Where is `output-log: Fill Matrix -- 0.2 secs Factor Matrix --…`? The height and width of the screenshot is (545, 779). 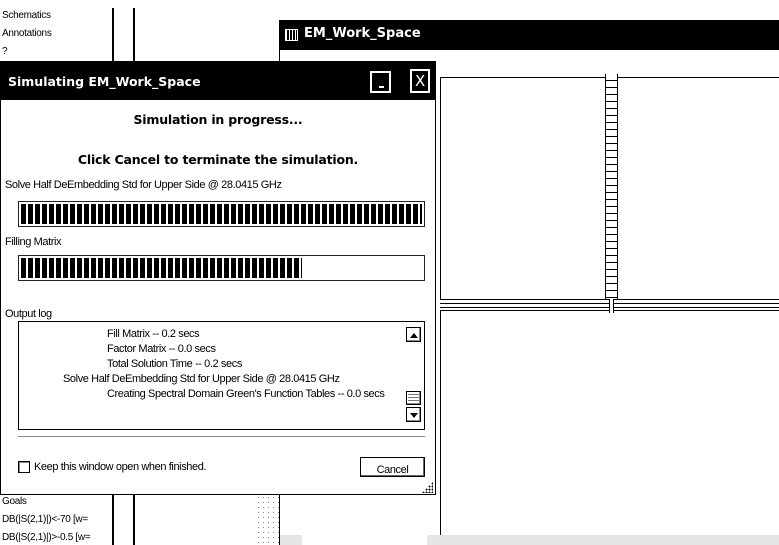 output-log: Fill Matrix -- 0.2 secs Factor Matrix --… is located at coordinates (221, 375).